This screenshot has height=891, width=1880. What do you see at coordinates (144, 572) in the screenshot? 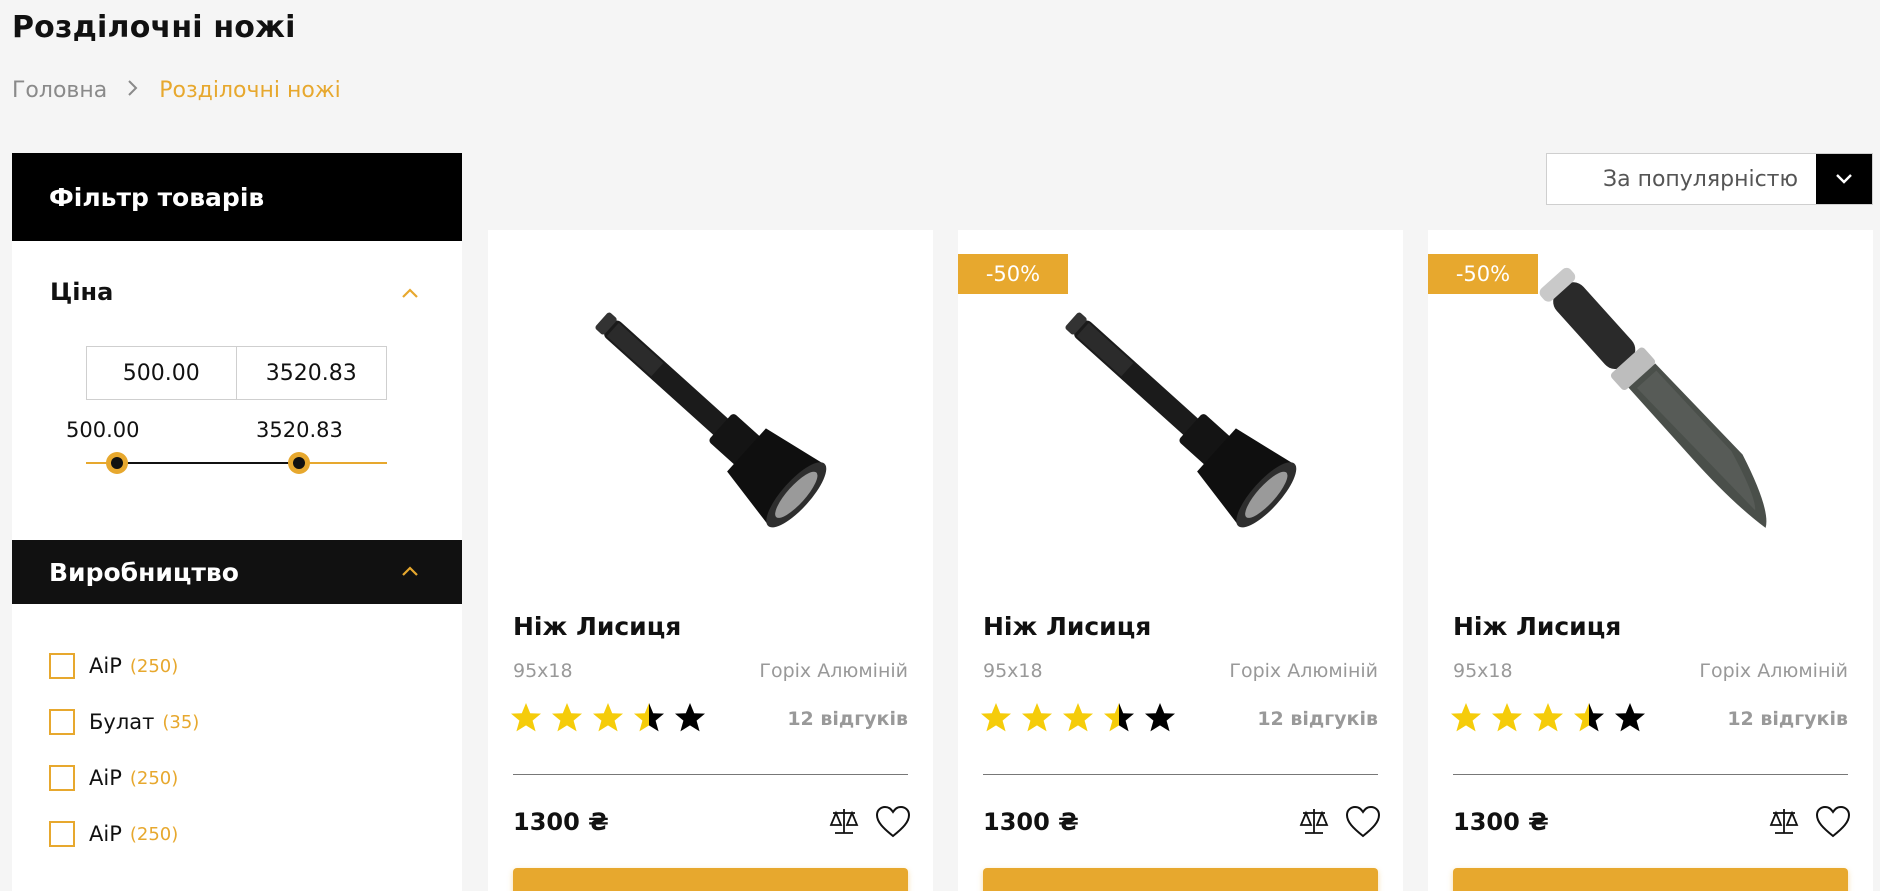
I see `manufacturer-title-text: Виробництво` at bounding box center [144, 572].